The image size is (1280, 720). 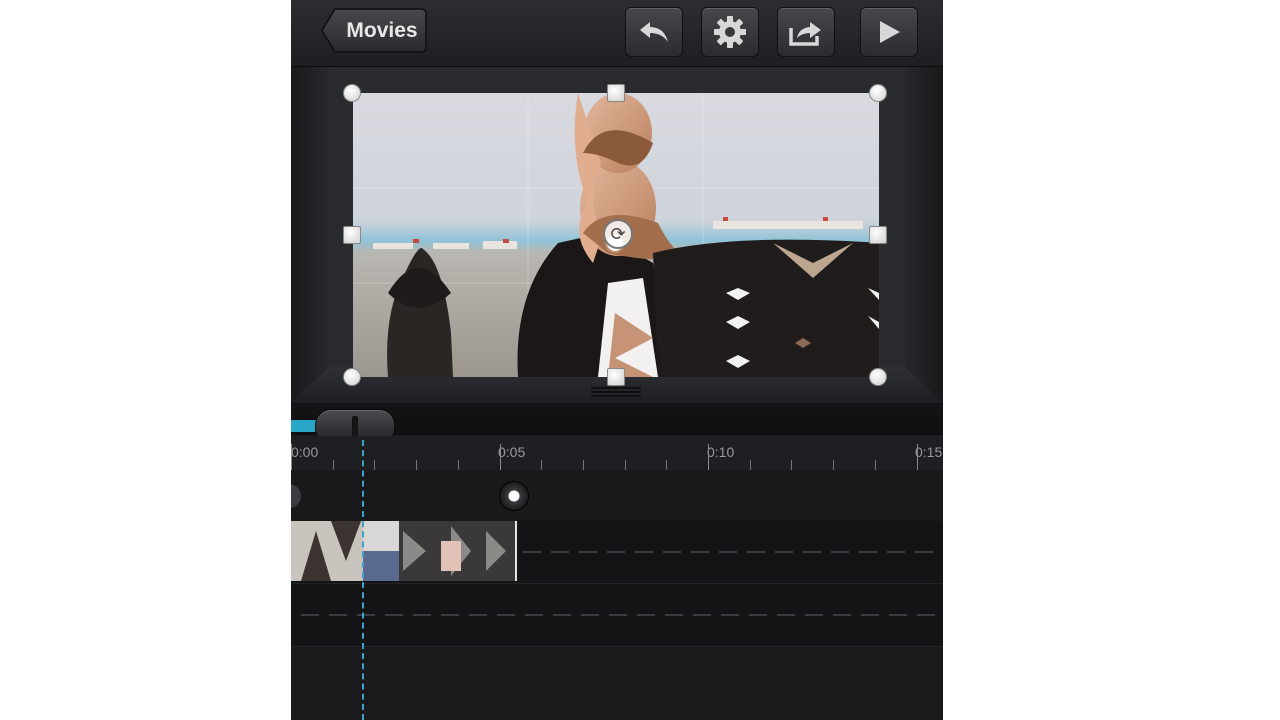 I want to click on video-track, so click(x=617, y=552).